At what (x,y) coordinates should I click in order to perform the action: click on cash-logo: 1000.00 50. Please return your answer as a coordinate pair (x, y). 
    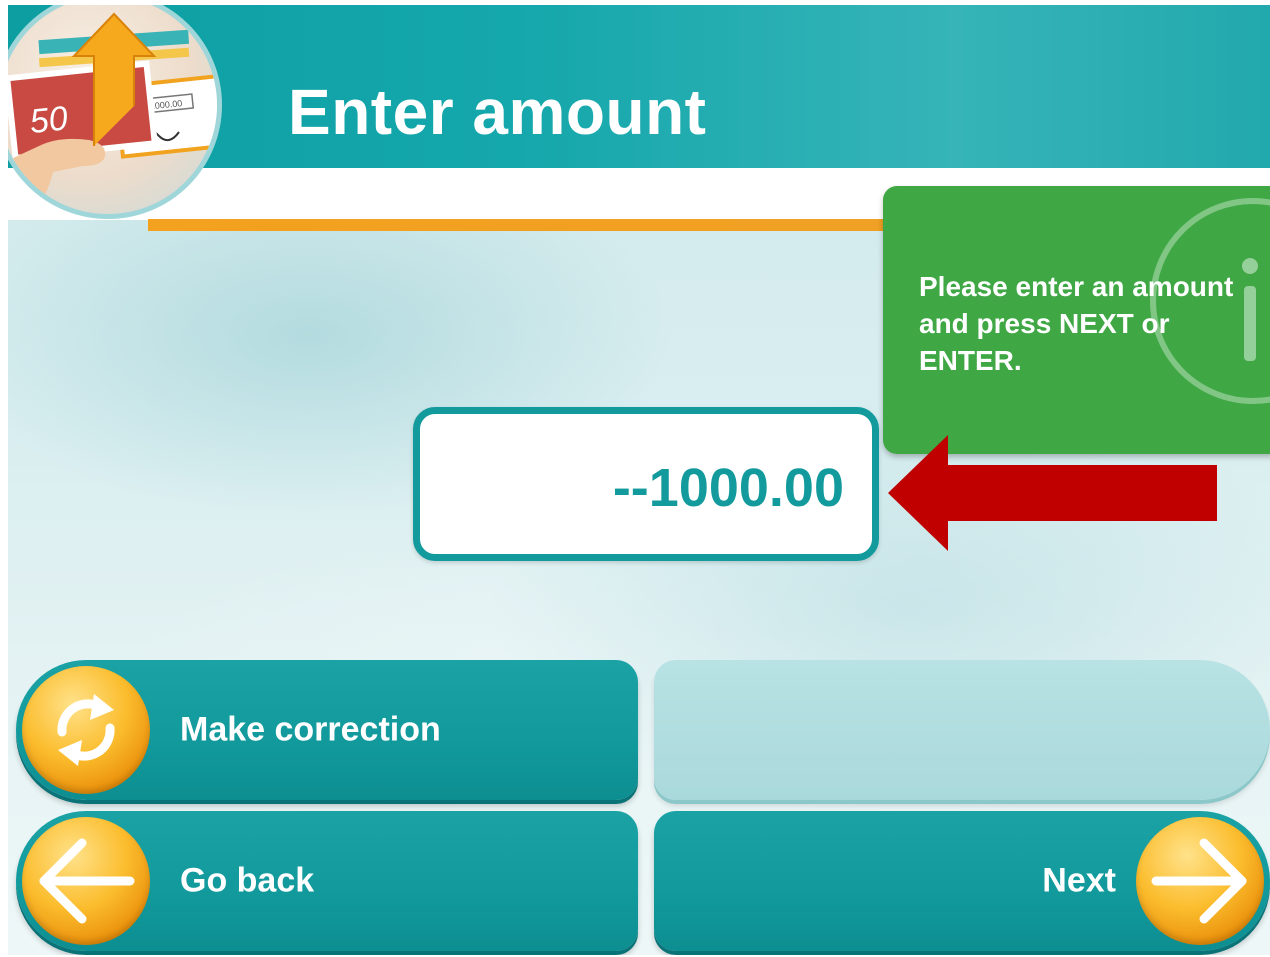
    Looking at the image, I should click on (115, 112).